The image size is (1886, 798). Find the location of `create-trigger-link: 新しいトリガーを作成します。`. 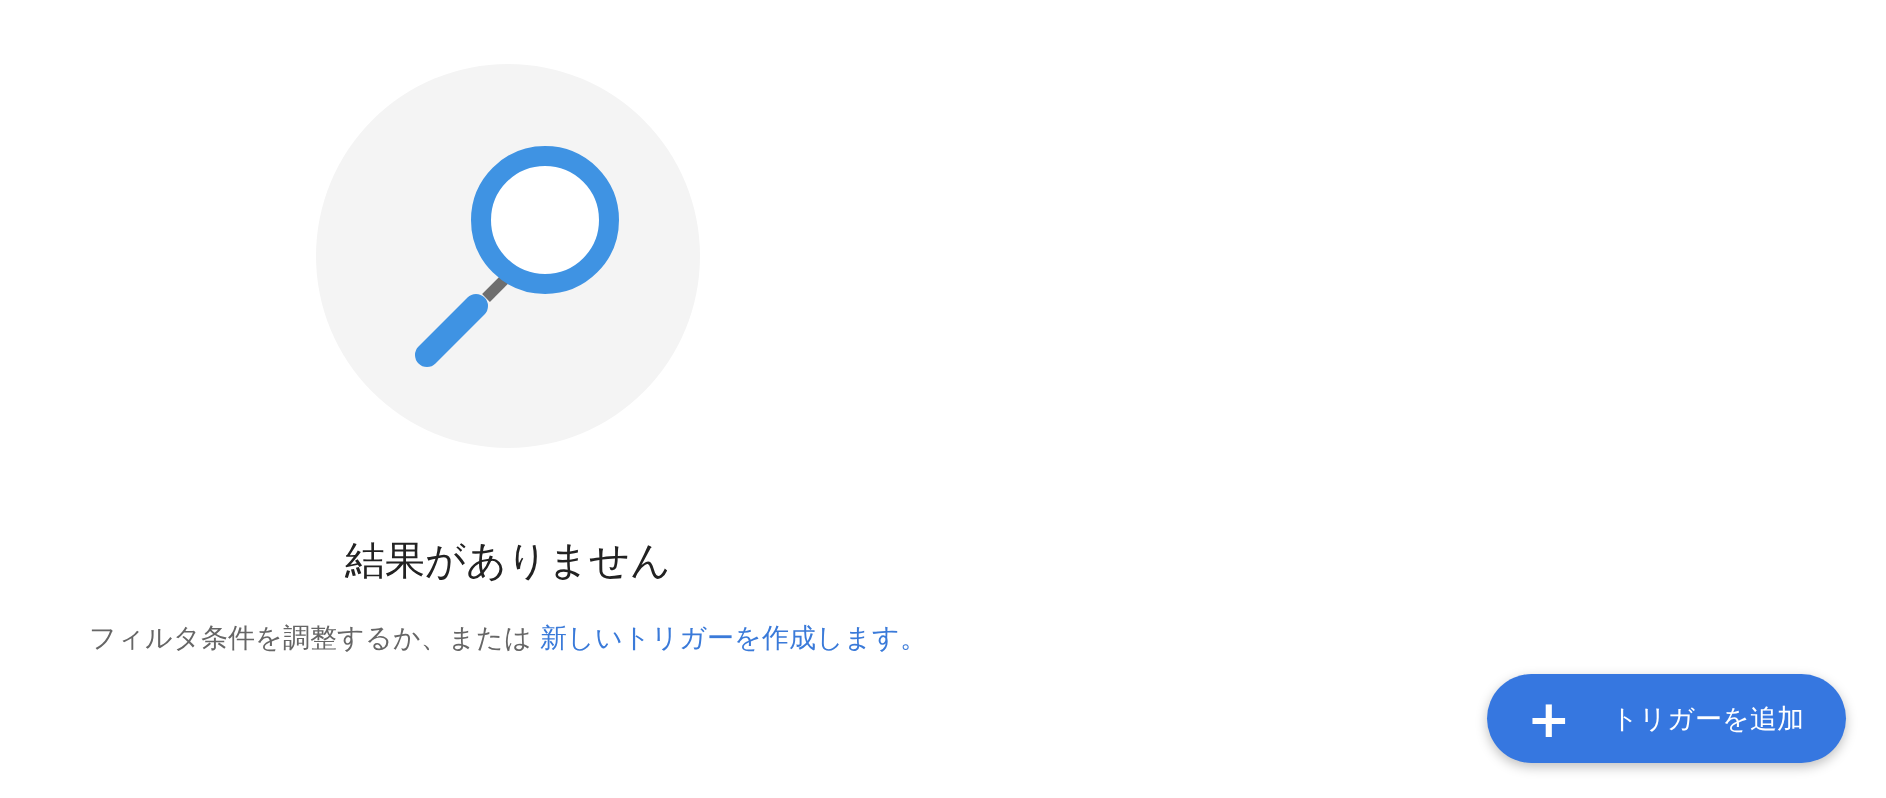

create-trigger-link: 新しいトリガーを作成します。 is located at coordinates (734, 637).